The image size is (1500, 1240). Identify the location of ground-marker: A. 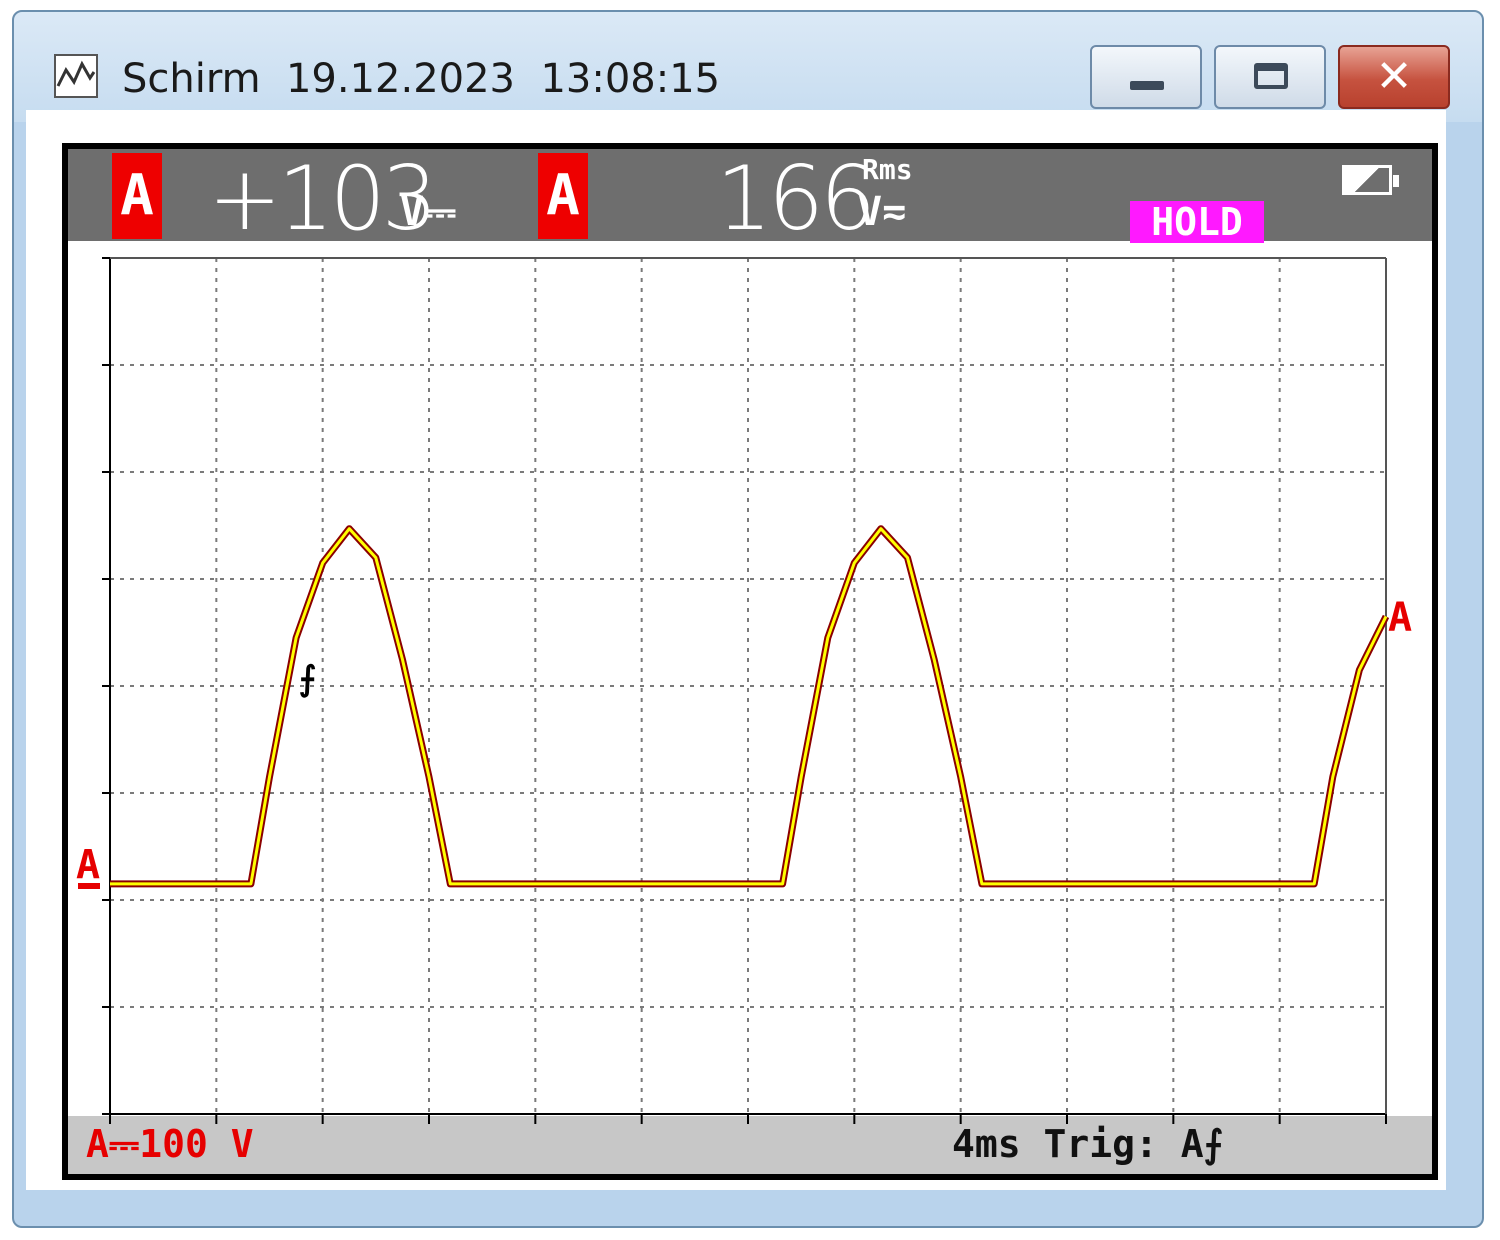
(88, 865).